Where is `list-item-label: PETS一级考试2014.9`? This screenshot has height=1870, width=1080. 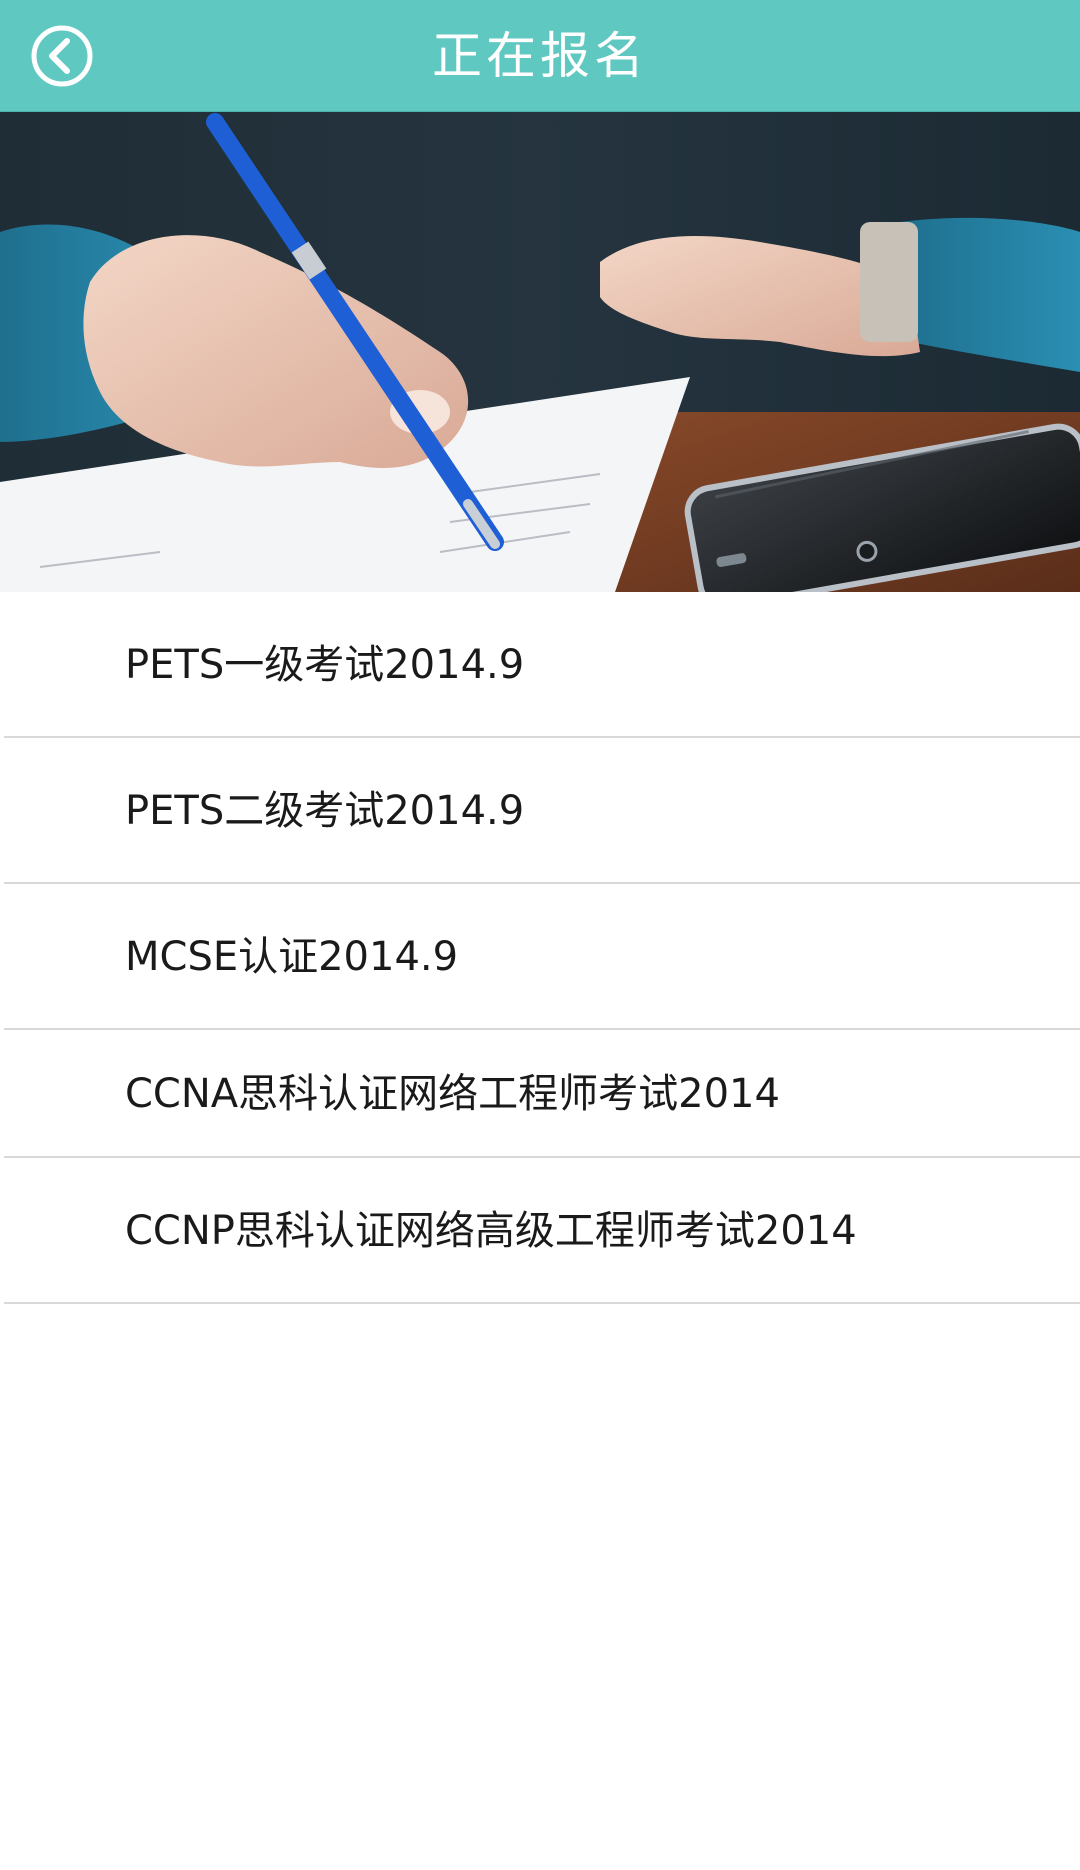 list-item-label: PETS一级考试2014.9 is located at coordinates (325, 665).